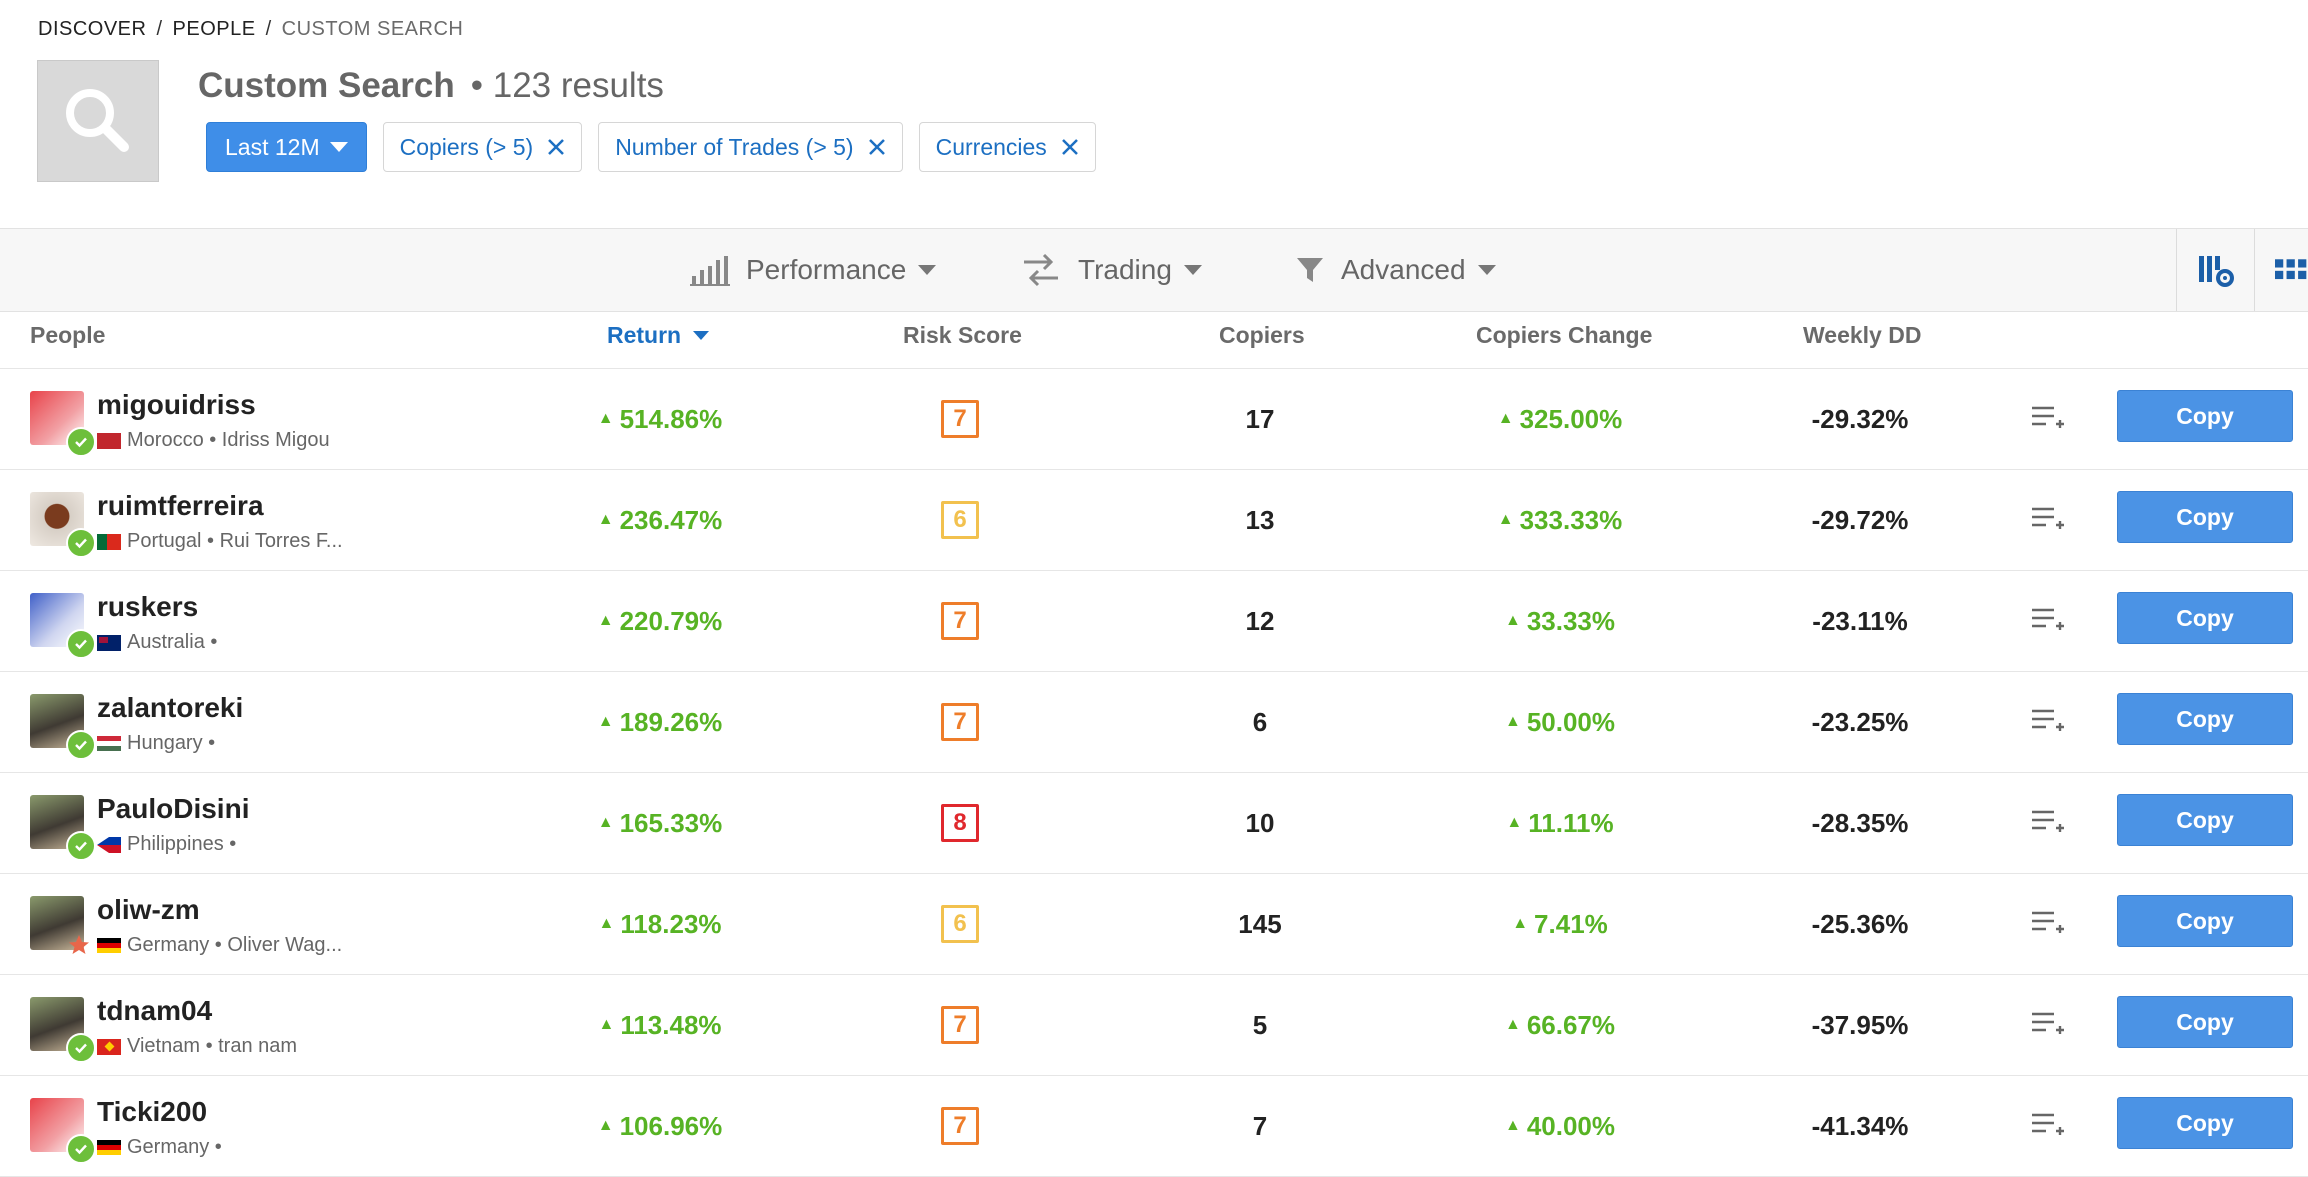 The image size is (2308, 1177). I want to click on filter-chip-trades: Number of Trades (> 5), so click(750, 147).